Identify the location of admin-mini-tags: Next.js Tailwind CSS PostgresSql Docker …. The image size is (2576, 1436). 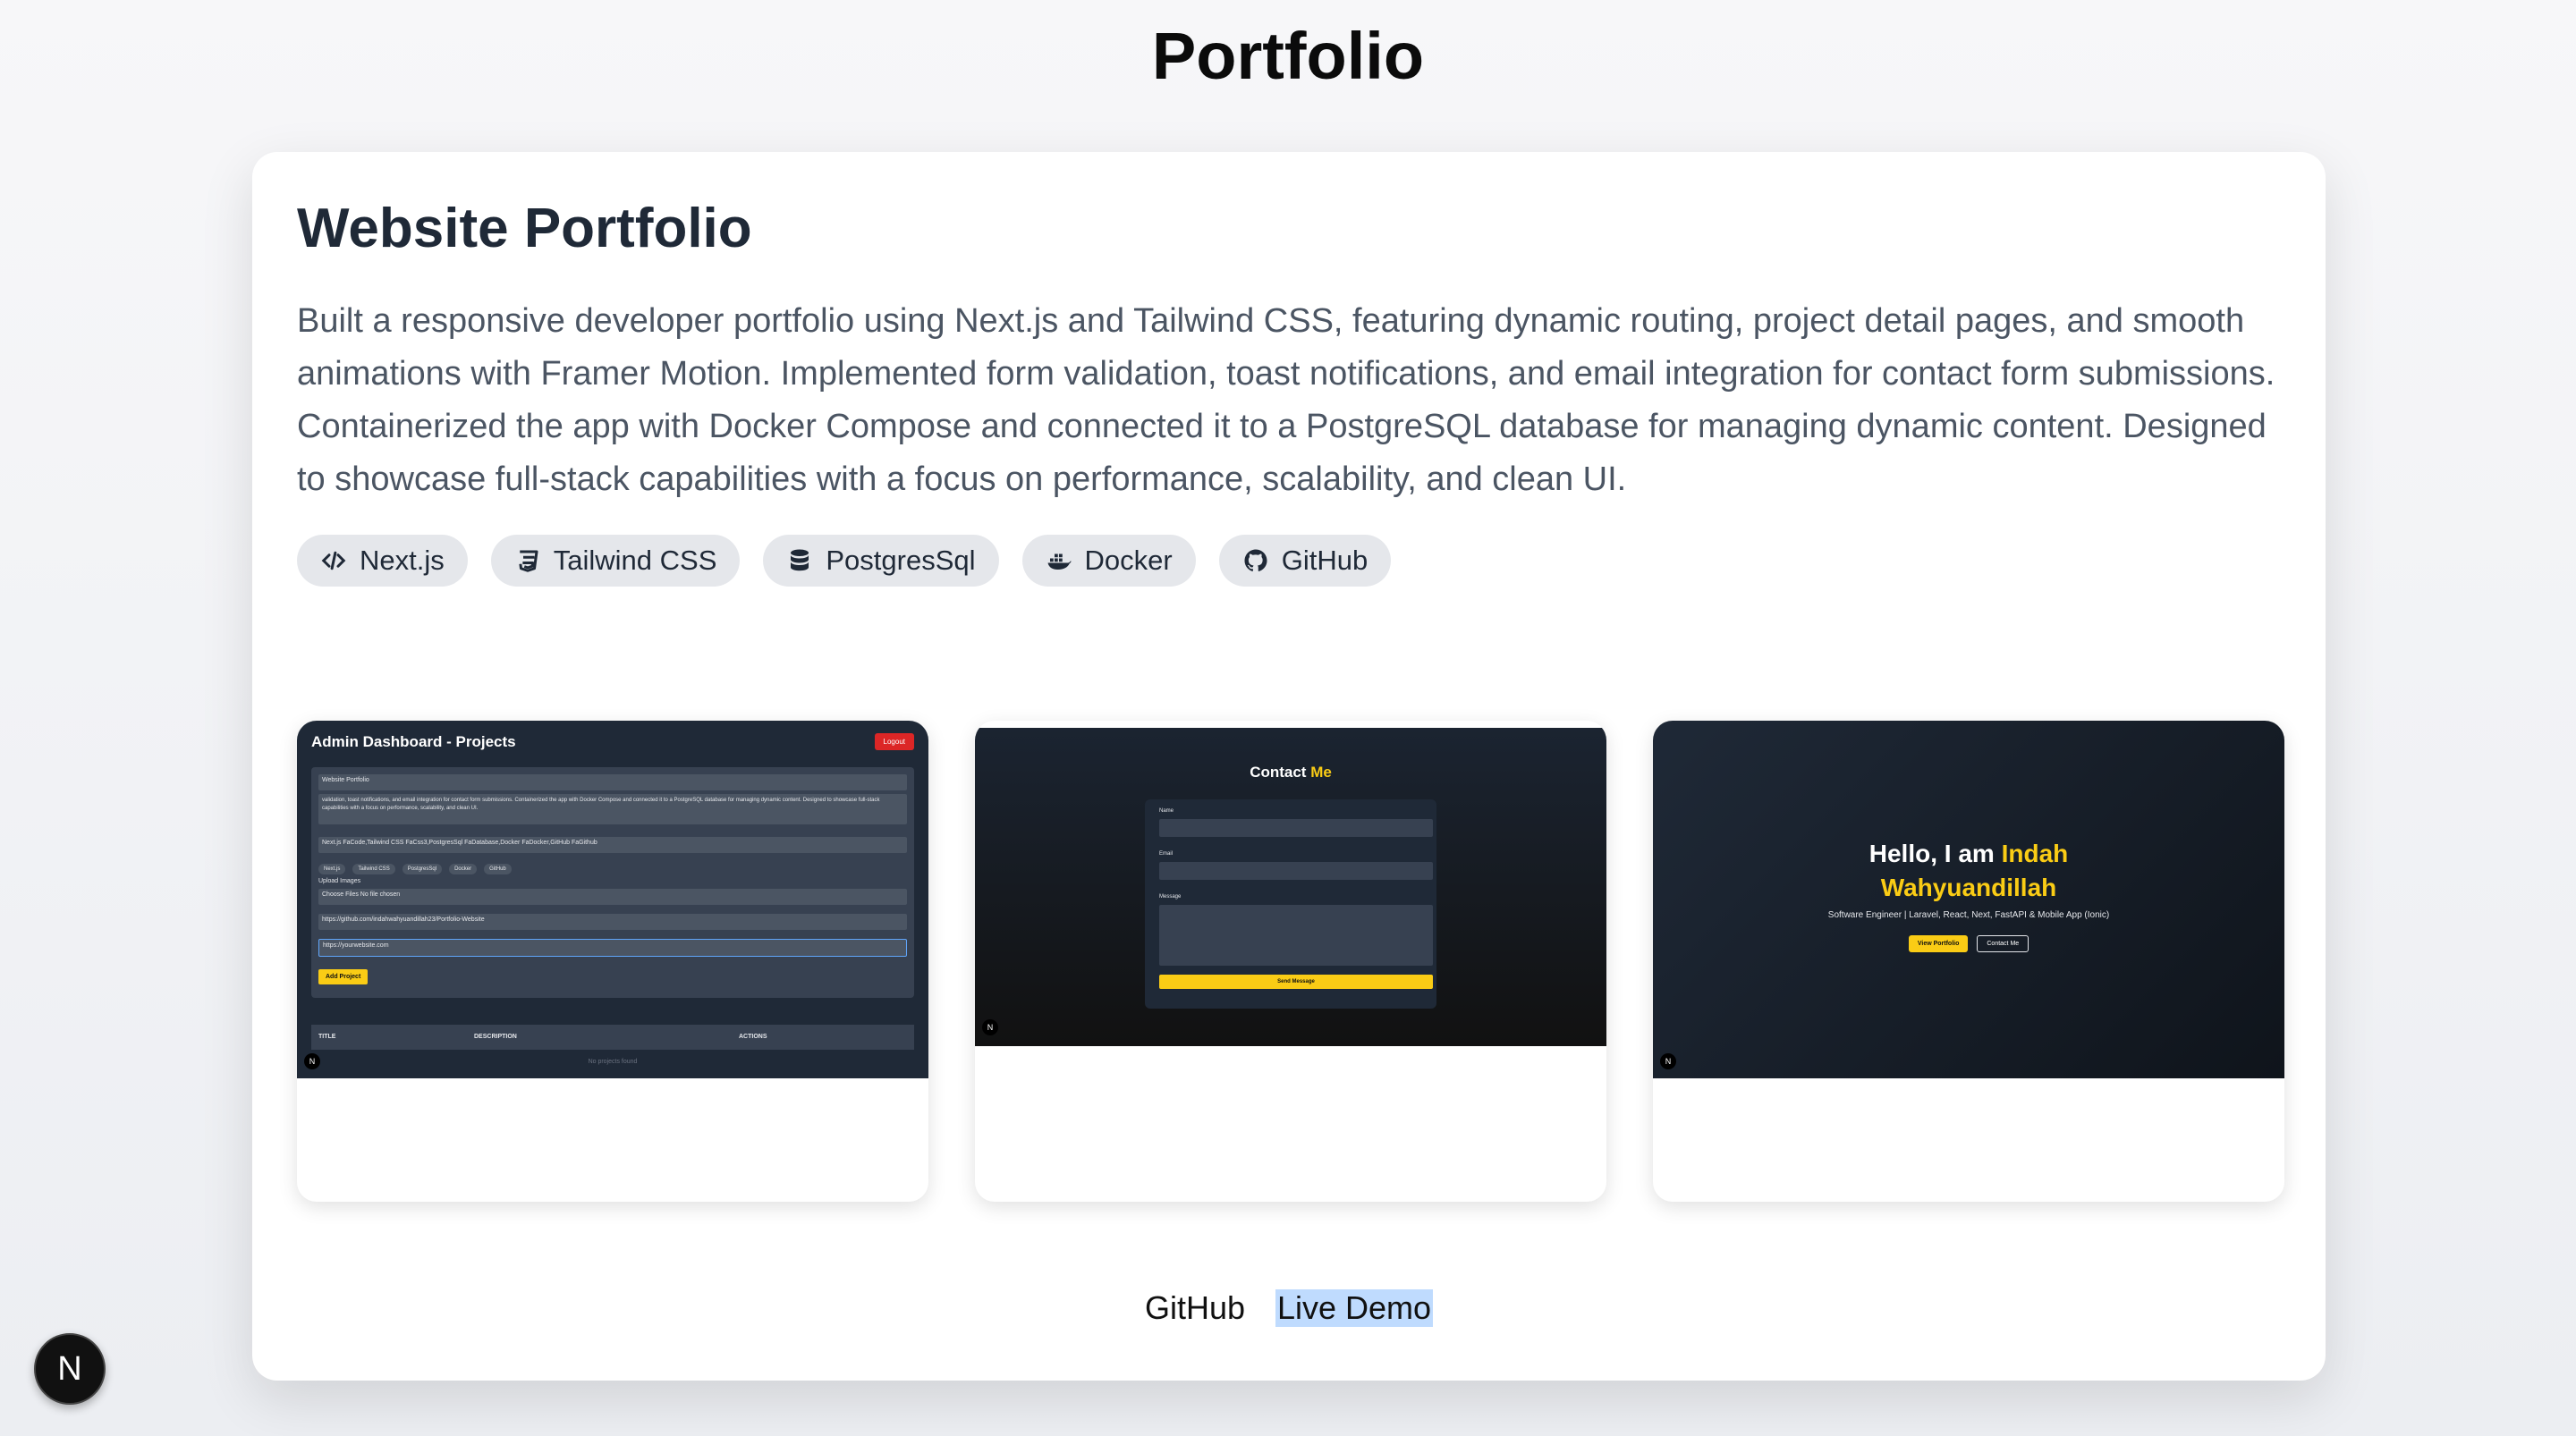
(415, 869).